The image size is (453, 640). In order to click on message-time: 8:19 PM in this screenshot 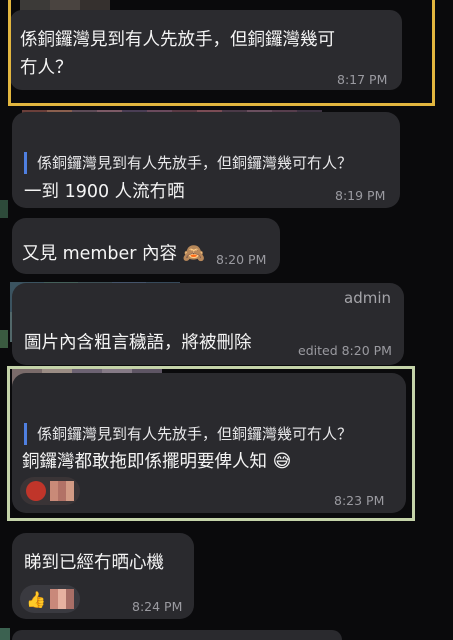, I will do `click(360, 195)`.